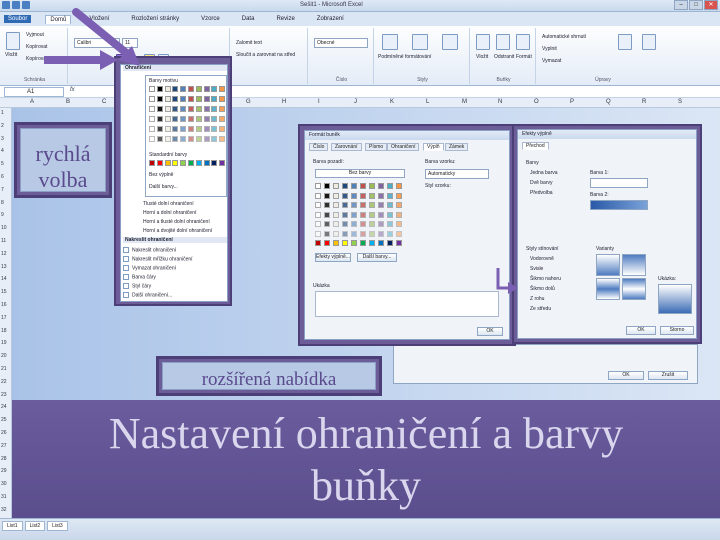 This screenshot has width=720, height=540. Describe the element at coordinates (4, 484) in the screenshot. I see `row-header: 30` at that location.